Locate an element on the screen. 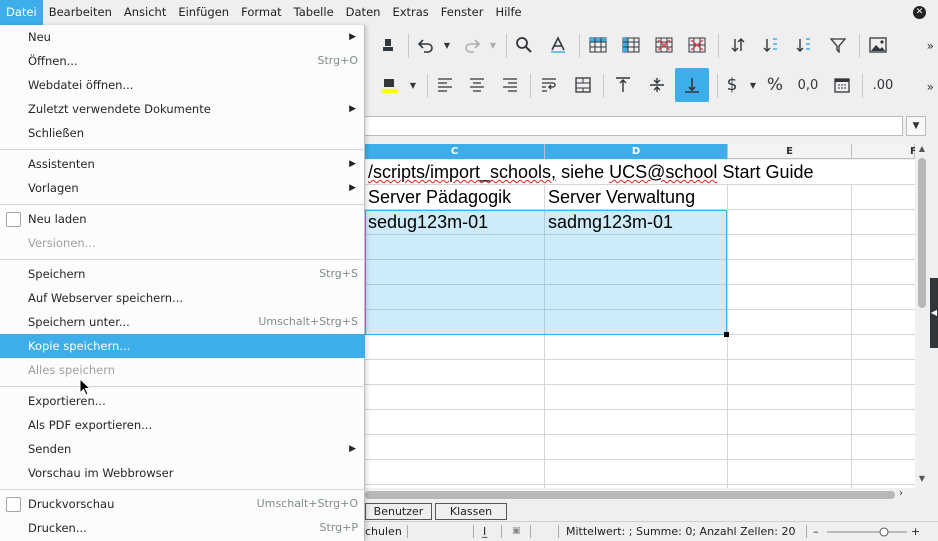 The width and height of the screenshot is (938, 541). menu-item-label: Assistenten is located at coordinates (61, 164).